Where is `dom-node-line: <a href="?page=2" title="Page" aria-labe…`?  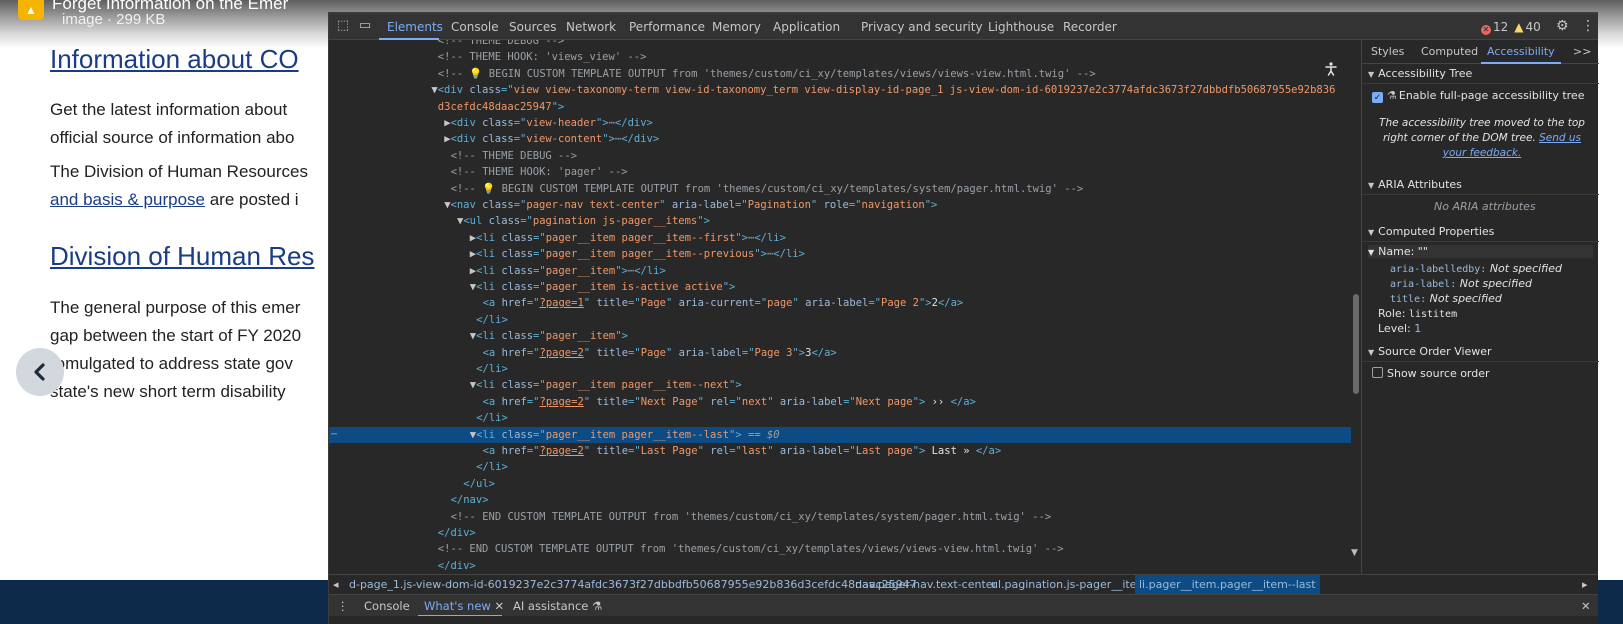
dom-node-line: <a href="?page=2" title="Page" aria-labe… is located at coordinates (840, 353).